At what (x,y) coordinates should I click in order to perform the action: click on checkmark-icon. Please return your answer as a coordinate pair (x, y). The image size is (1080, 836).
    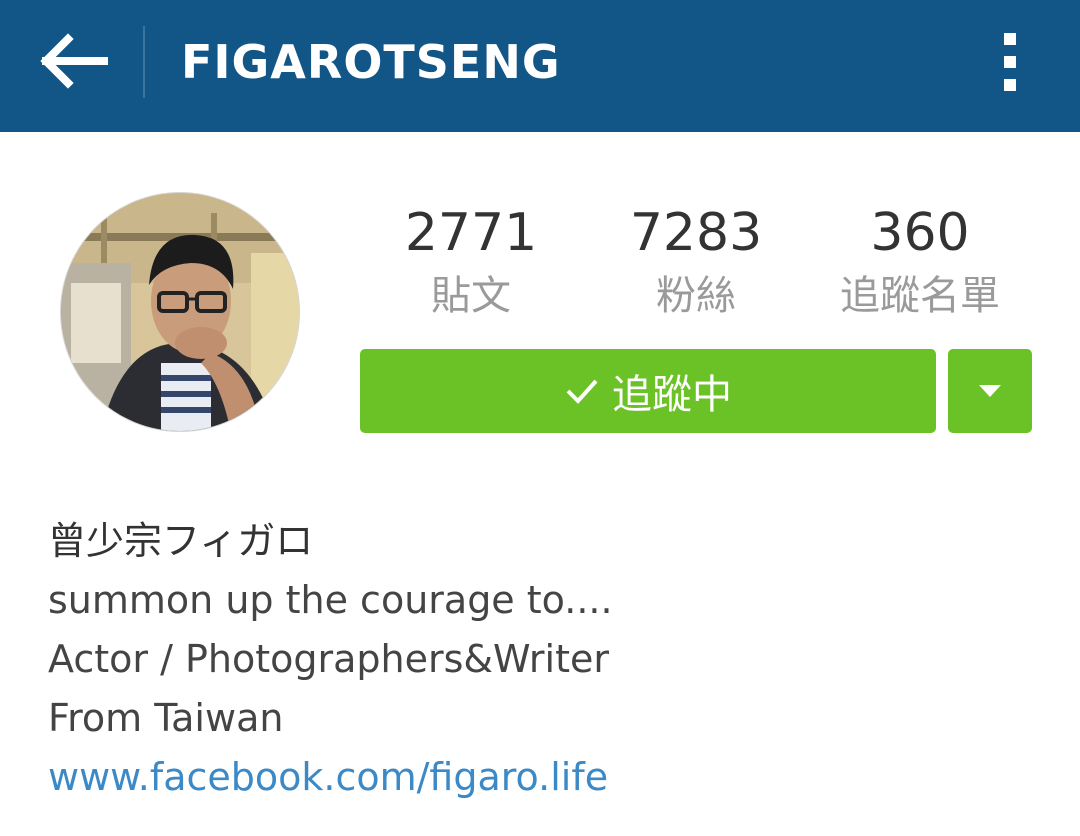
    Looking at the image, I should click on (582, 391).